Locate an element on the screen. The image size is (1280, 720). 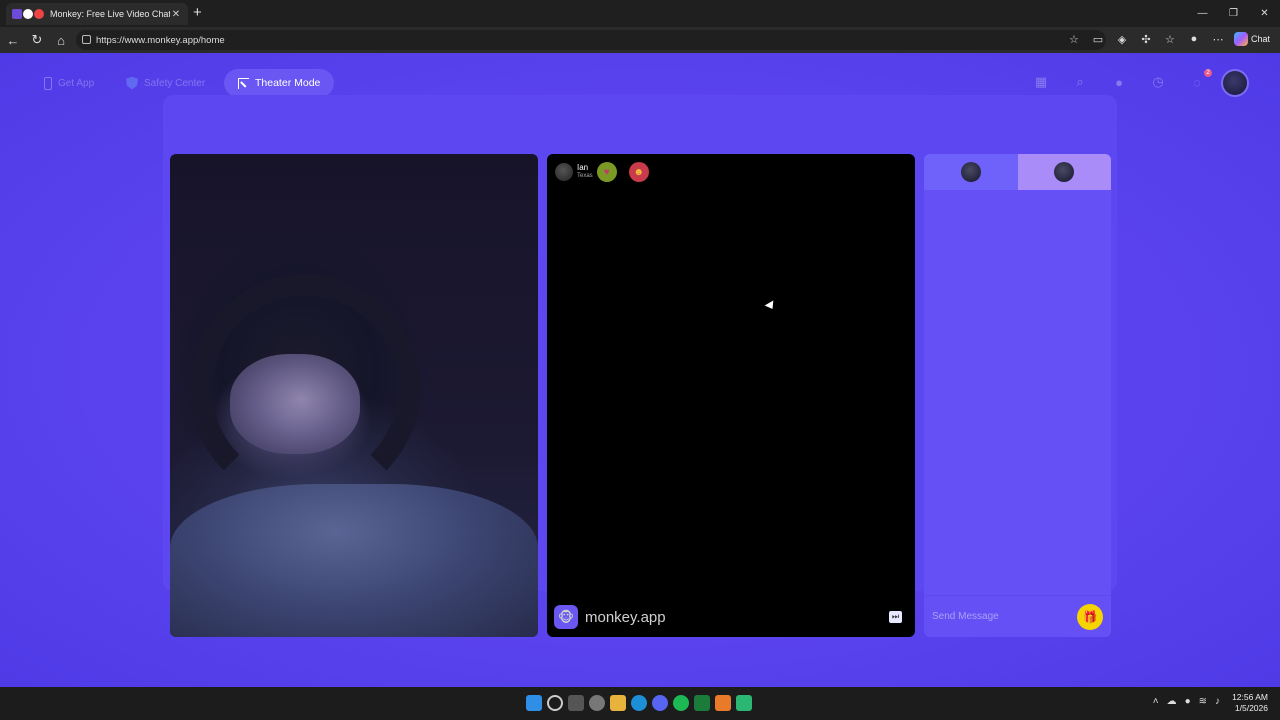
tab-close-icon: ✕ is located at coordinates (176, 14).